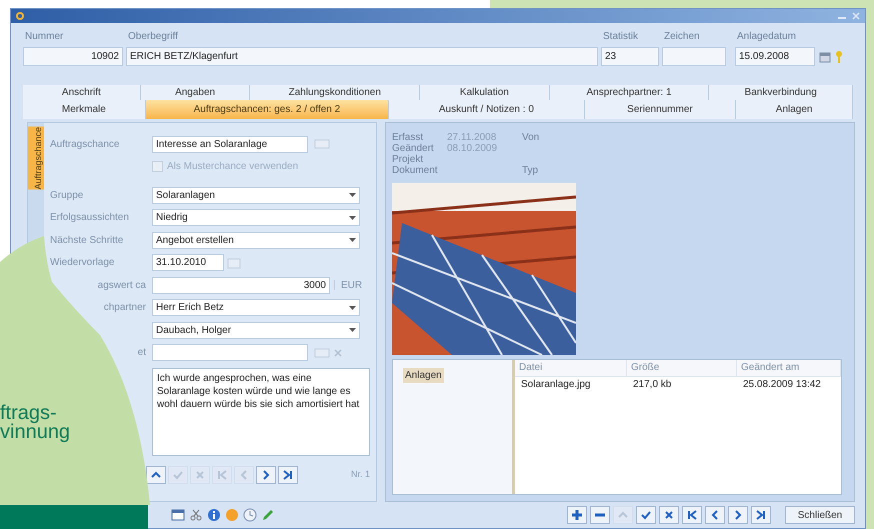 The height and width of the screenshot is (529, 874). I want to click on tab: Seriennummer, so click(660, 109).